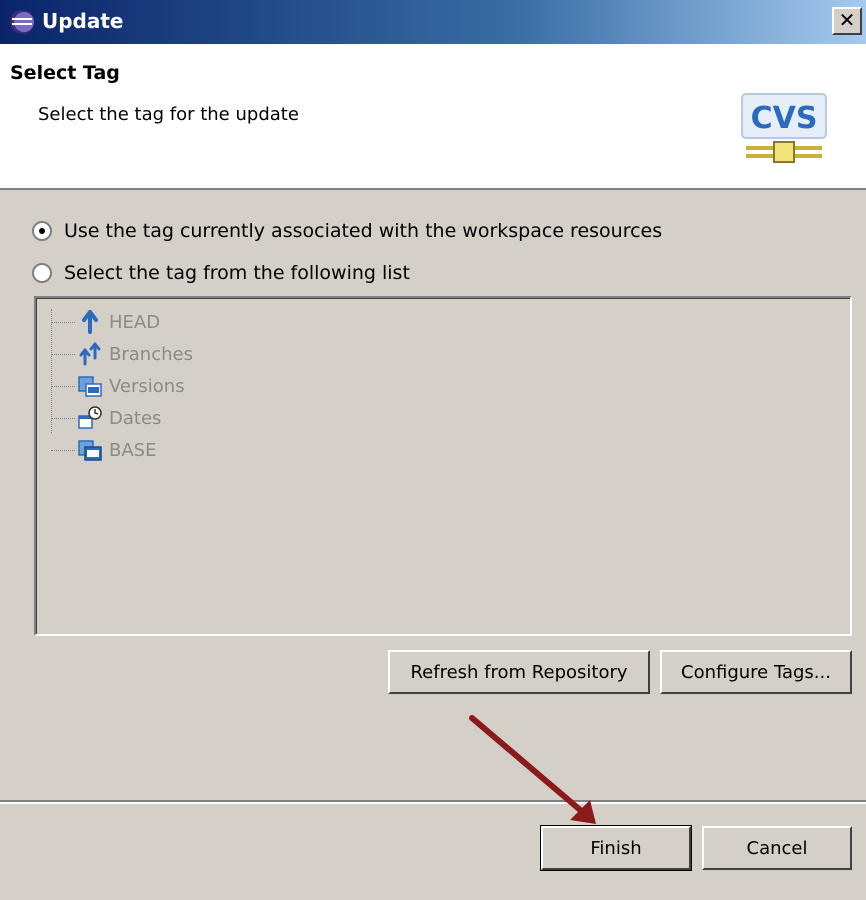 The height and width of the screenshot is (900, 866). Describe the element at coordinates (103, 450) in the screenshot. I see `tree-item-base: BASE` at that location.